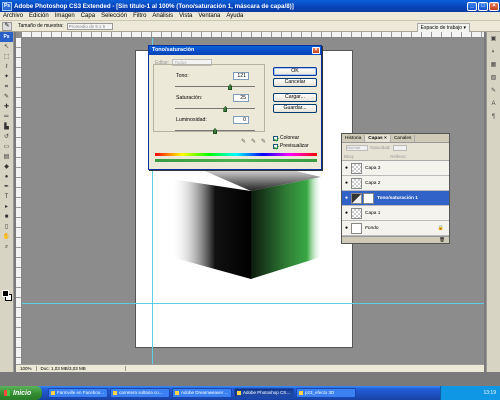  What do you see at coordinates (21, 393) in the screenshot?
I see `start-button: Inicio` at bounding box center [21, 393].